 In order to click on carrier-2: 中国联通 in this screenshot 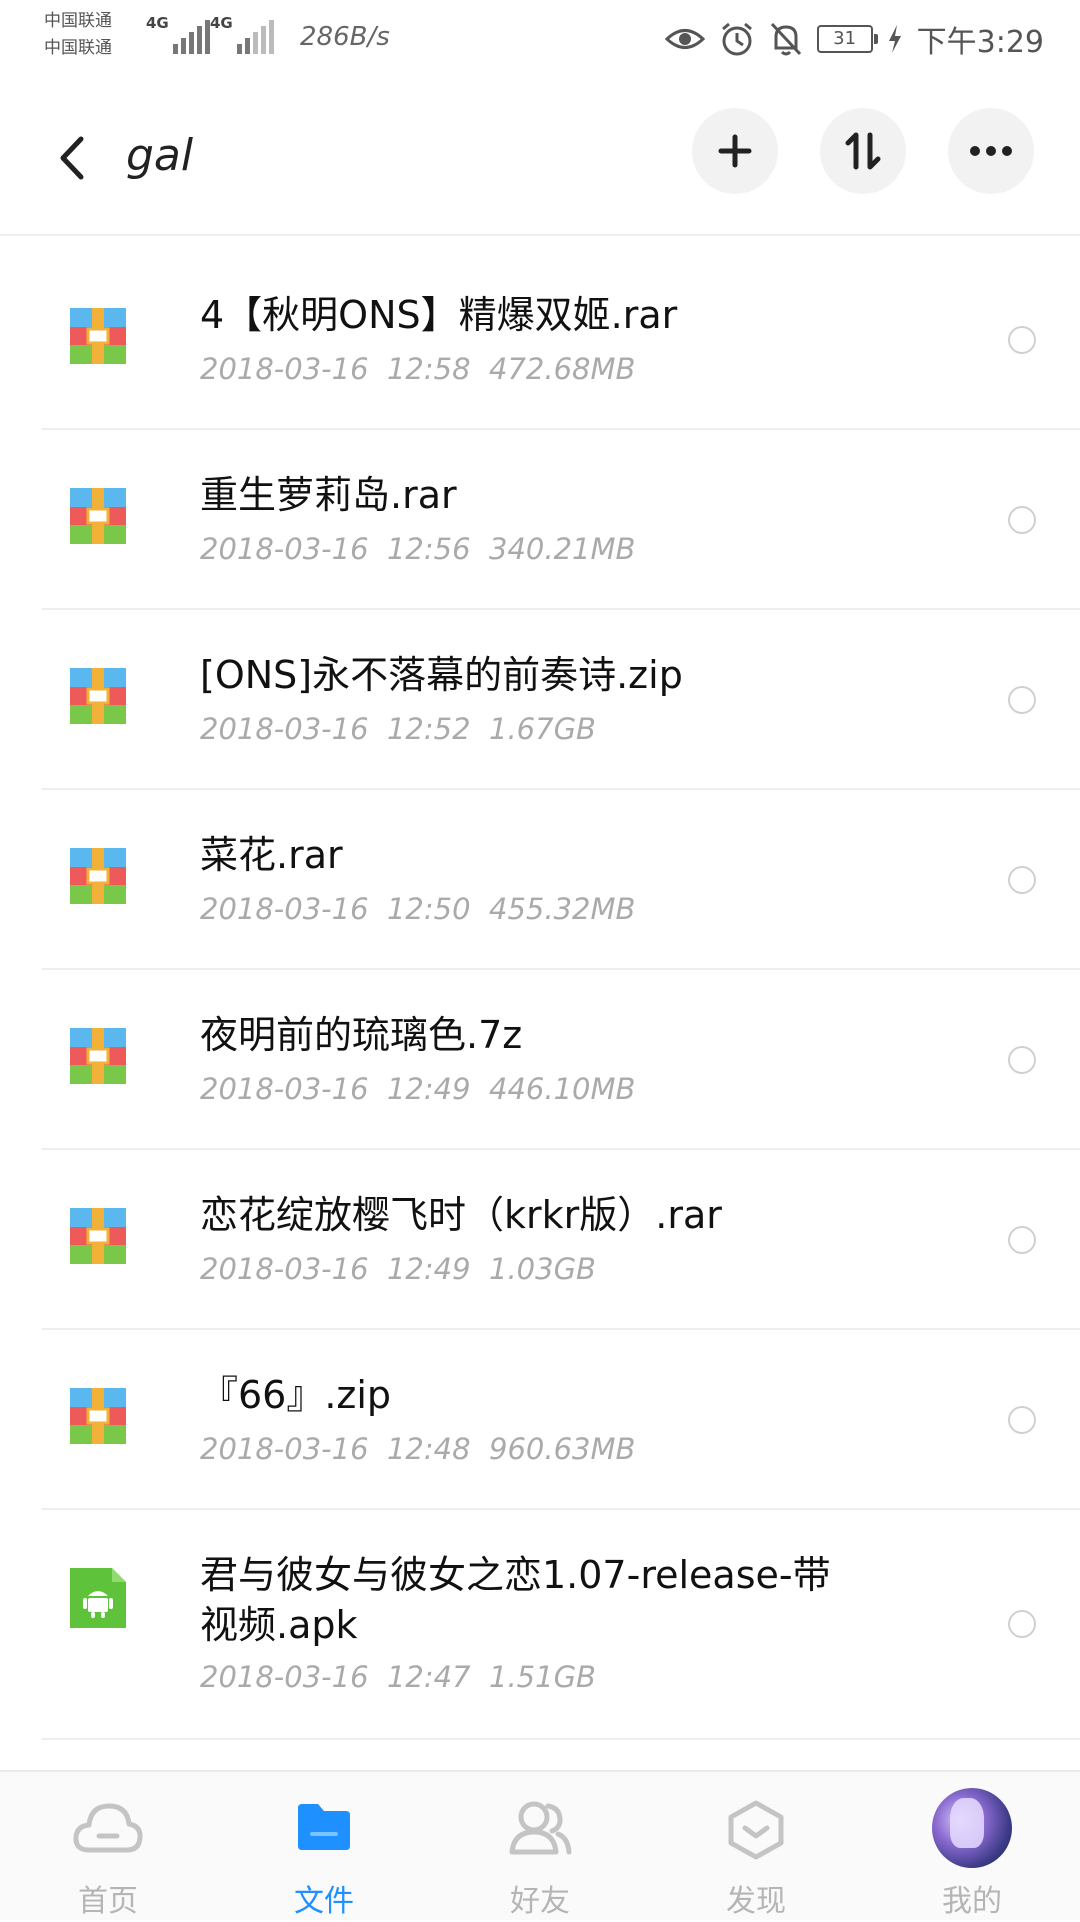, I will do `click(78, 48)`.